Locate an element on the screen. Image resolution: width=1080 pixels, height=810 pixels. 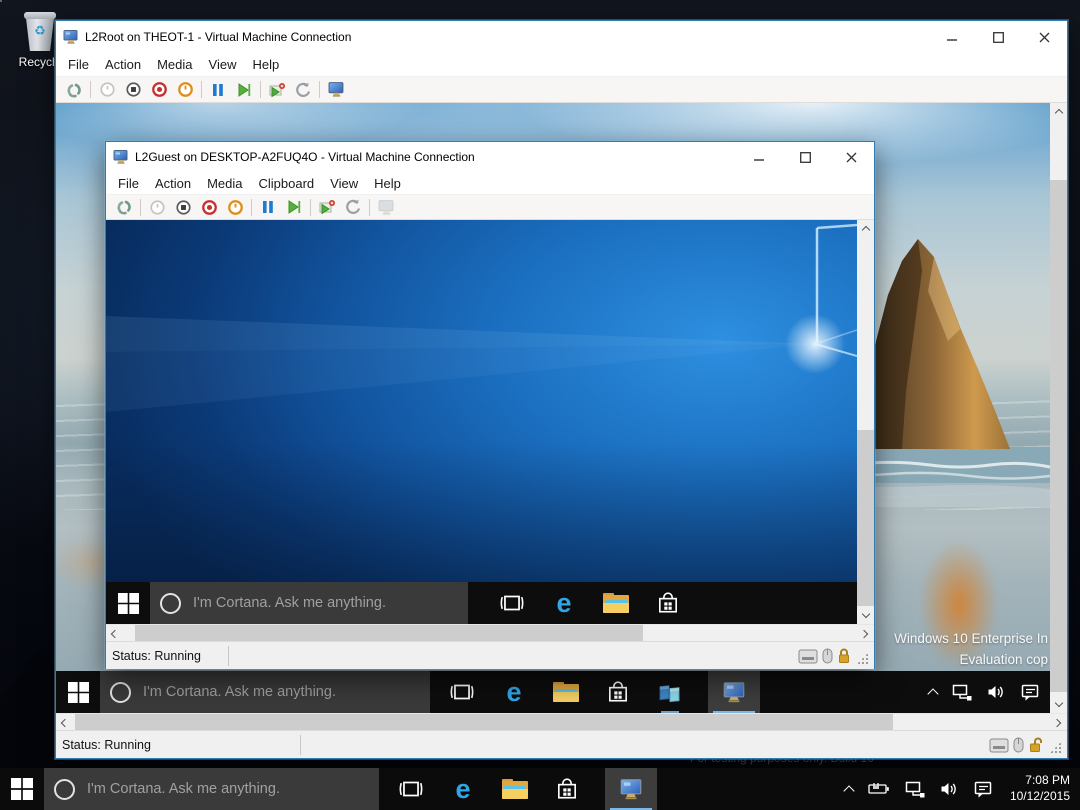
power-battery-tray-icon is located at coordinates (879, 789).